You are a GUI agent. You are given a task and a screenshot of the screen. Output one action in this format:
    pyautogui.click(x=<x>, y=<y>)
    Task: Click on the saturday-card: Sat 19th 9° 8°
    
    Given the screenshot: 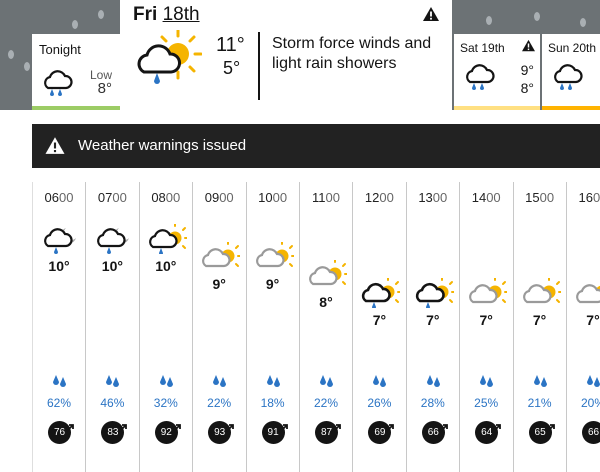 What is the action you would take?
    pyautogui.click(x=497, y=72)
    